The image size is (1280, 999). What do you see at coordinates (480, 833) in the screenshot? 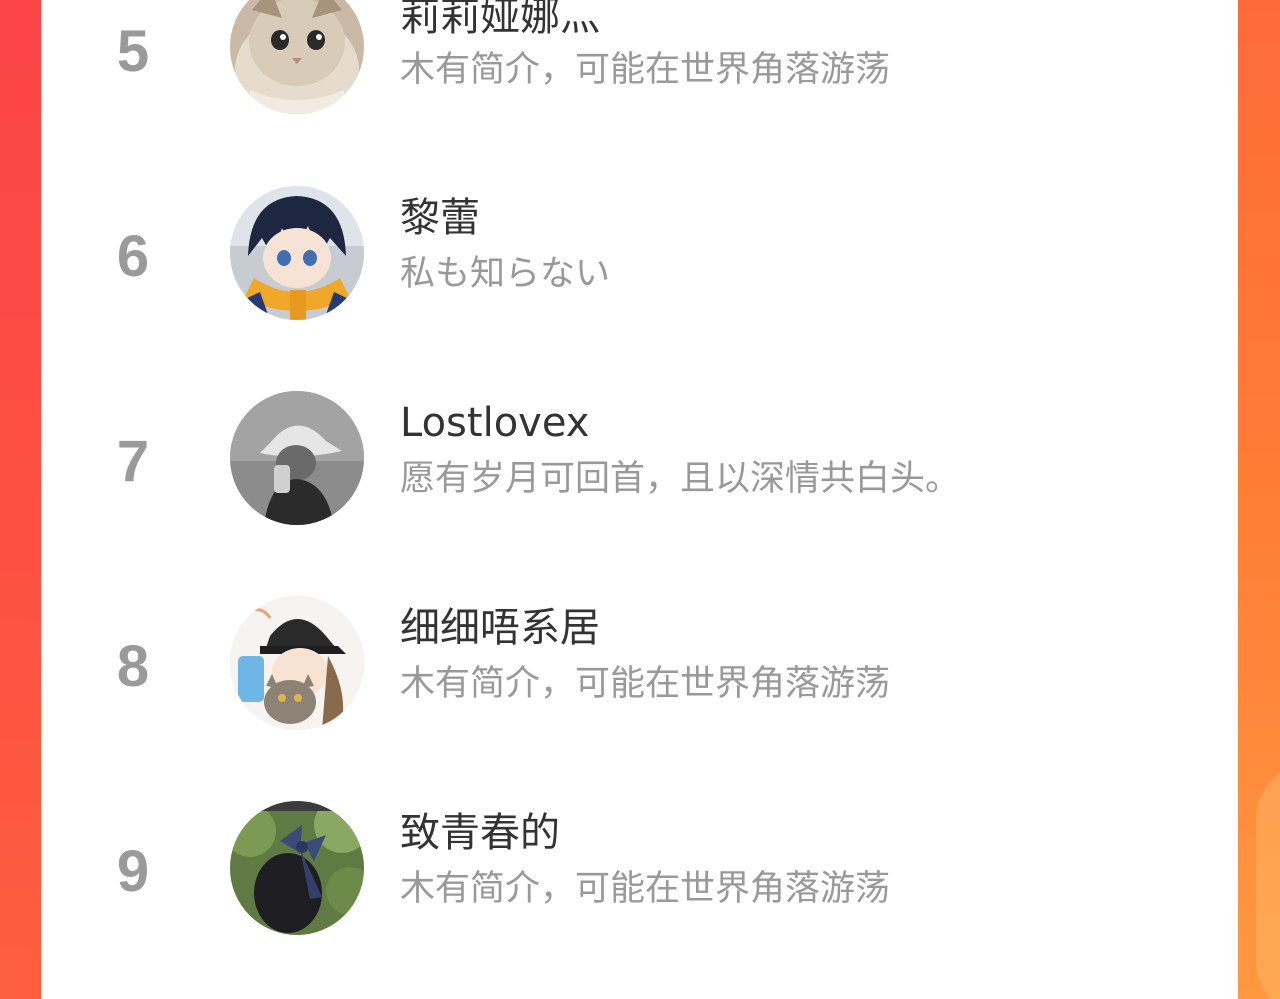
I see `user-name: 致青春的` at bounding box center [480, 833].